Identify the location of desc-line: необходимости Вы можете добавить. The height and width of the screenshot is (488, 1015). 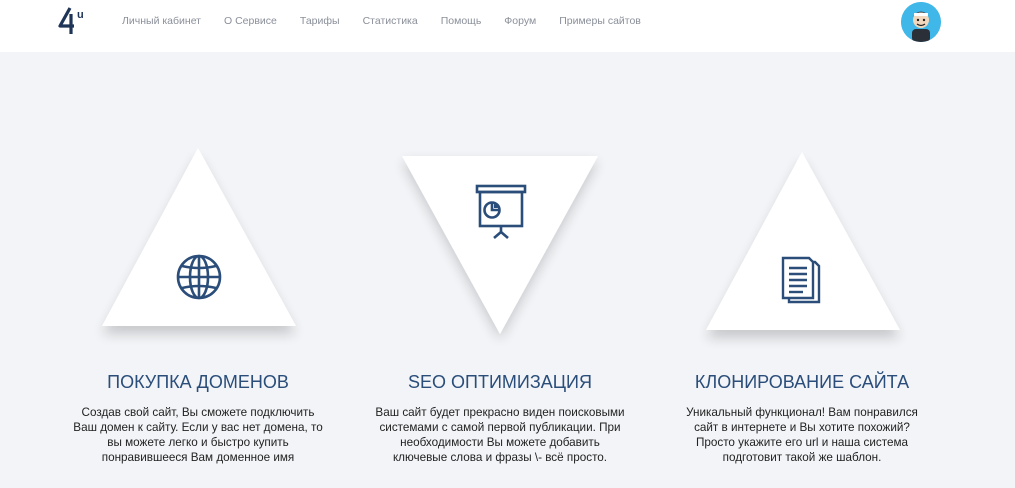
(500, 442).